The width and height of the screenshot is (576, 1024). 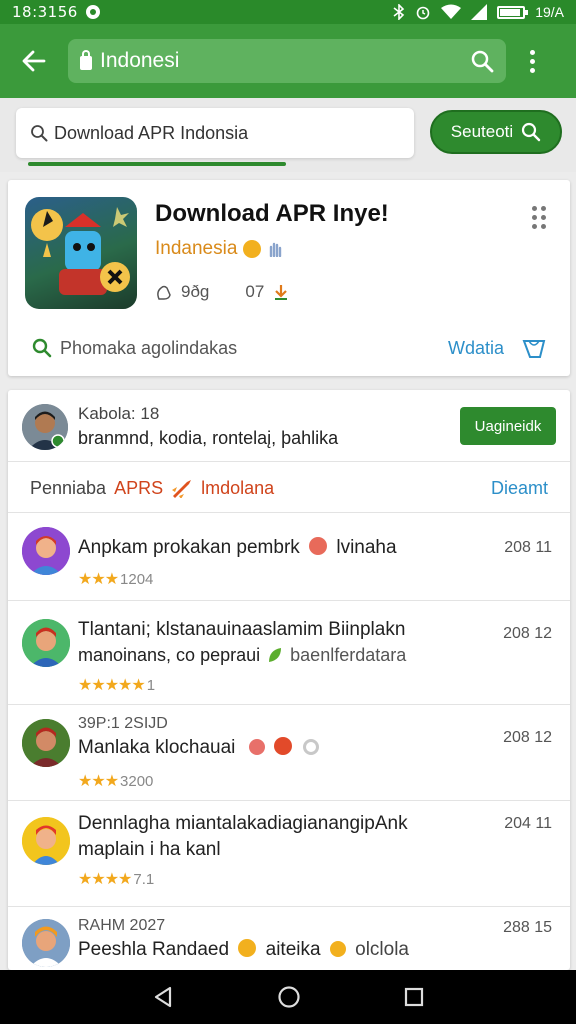 What do you see at coordinates (532, 61) in the screenshot?
I see `more-vert-icon` at bounding box center [532, 61].